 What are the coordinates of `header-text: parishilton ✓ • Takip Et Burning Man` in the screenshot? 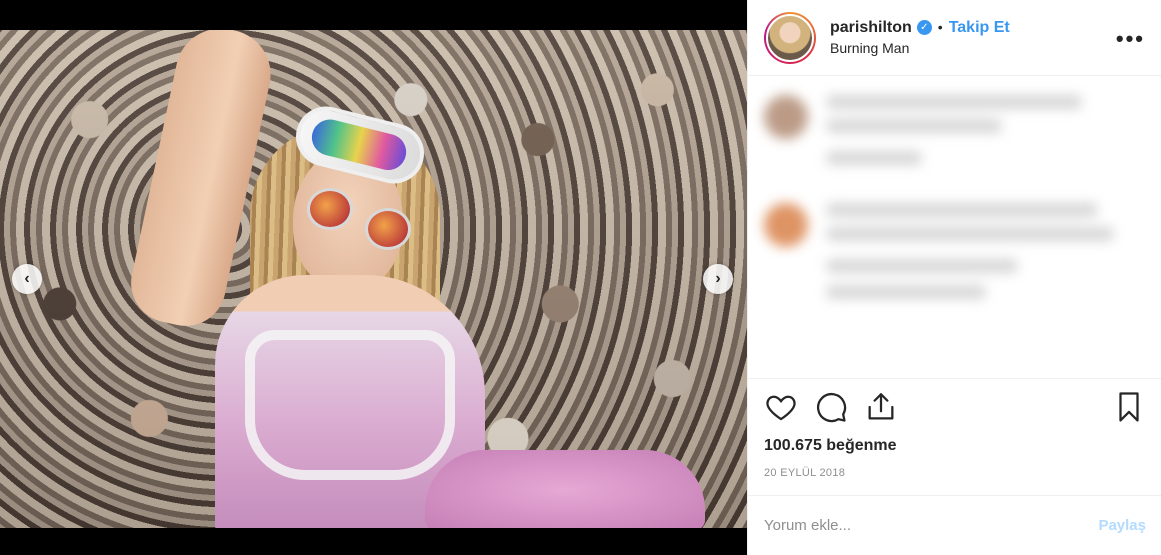 It's located at (920, 38).